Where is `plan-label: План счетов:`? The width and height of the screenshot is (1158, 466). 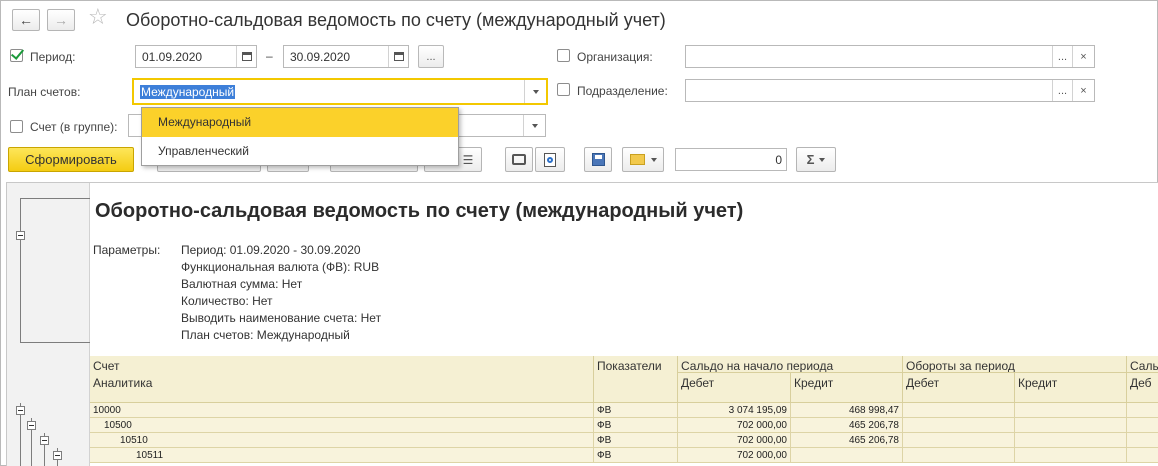
plan-label: План счетов: is located at coordinates (44, 92).